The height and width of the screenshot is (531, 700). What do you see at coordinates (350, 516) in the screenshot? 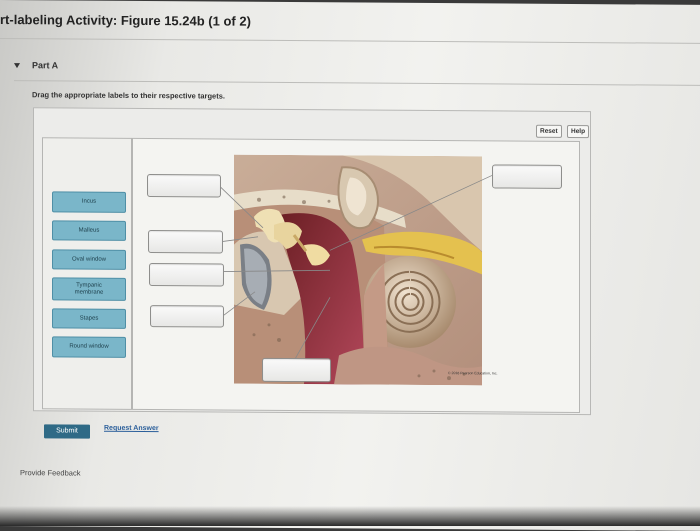
I see `screen-bezel` at bounding box center [350, 516].